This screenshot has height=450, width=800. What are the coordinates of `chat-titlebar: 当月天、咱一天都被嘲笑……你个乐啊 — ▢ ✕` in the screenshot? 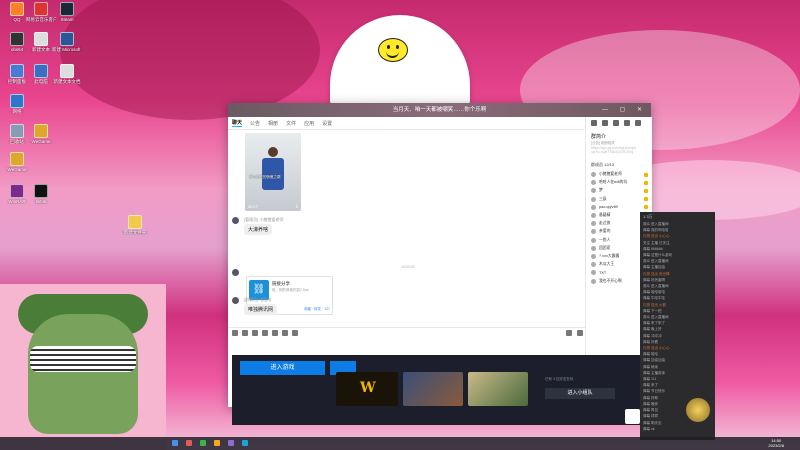 It's located at (439, 110).